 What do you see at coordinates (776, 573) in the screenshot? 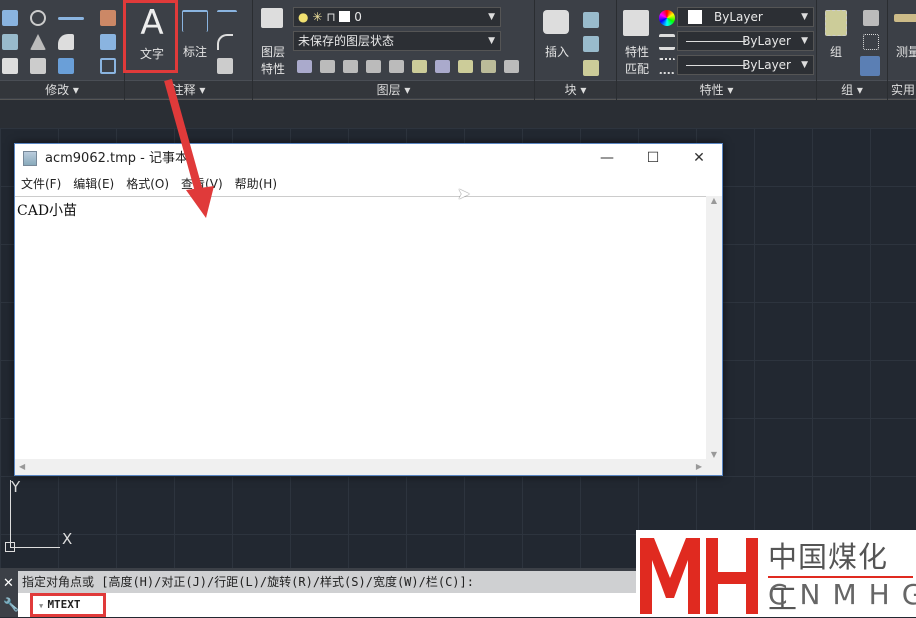
I see `watermark-logo: 中国煤化工 CNMHG` at bounding box center [776, 573].